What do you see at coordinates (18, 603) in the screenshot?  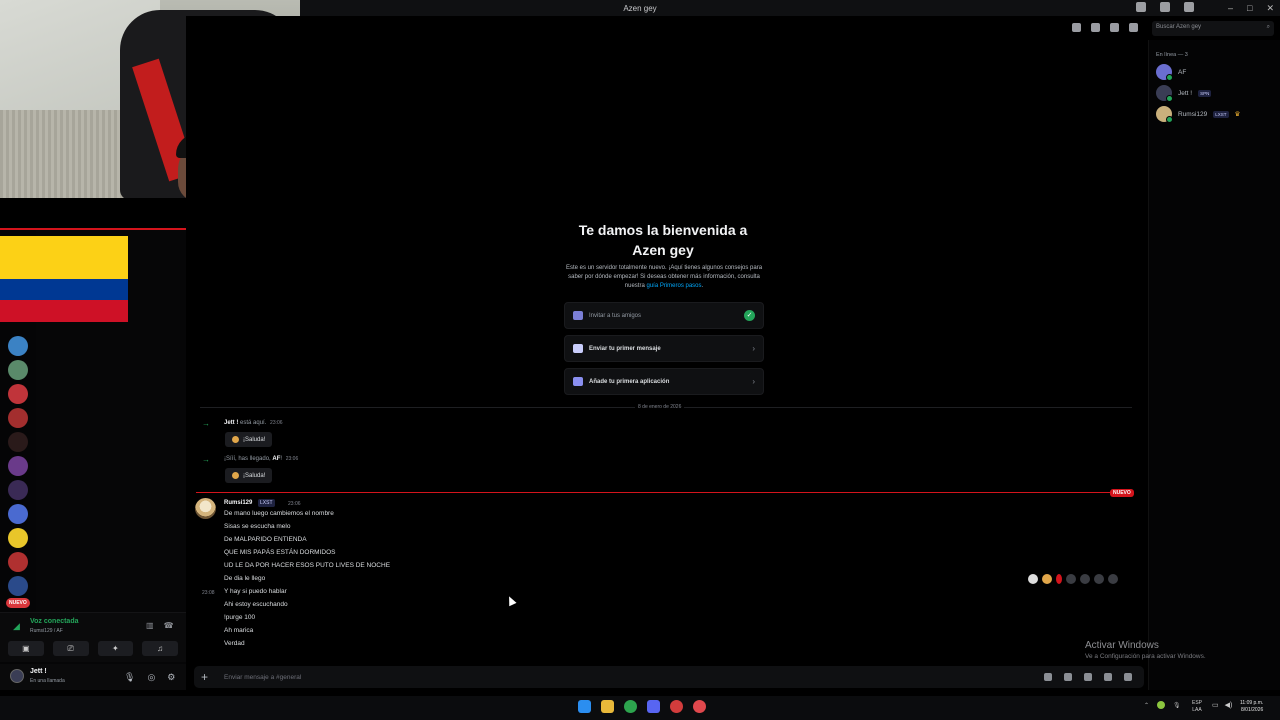 I see `new-servers-pill: NUEVO` at bounding box center [18, 603].